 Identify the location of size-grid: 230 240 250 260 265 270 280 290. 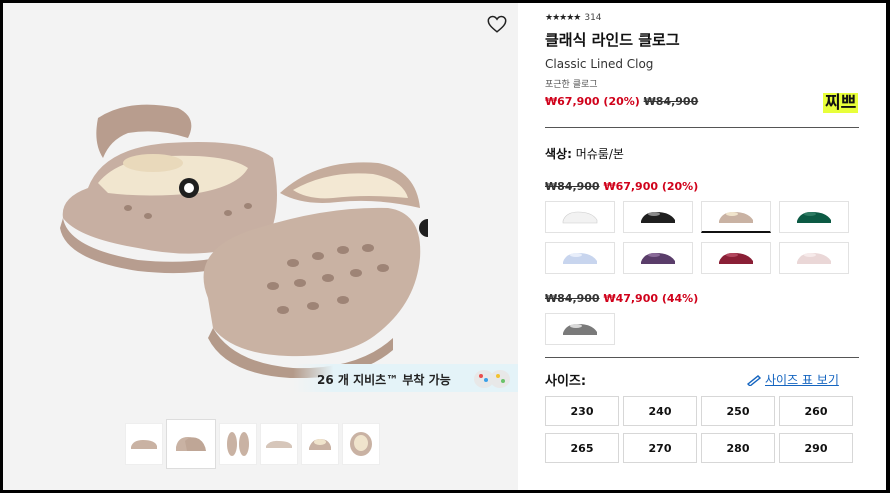
(703, 429).